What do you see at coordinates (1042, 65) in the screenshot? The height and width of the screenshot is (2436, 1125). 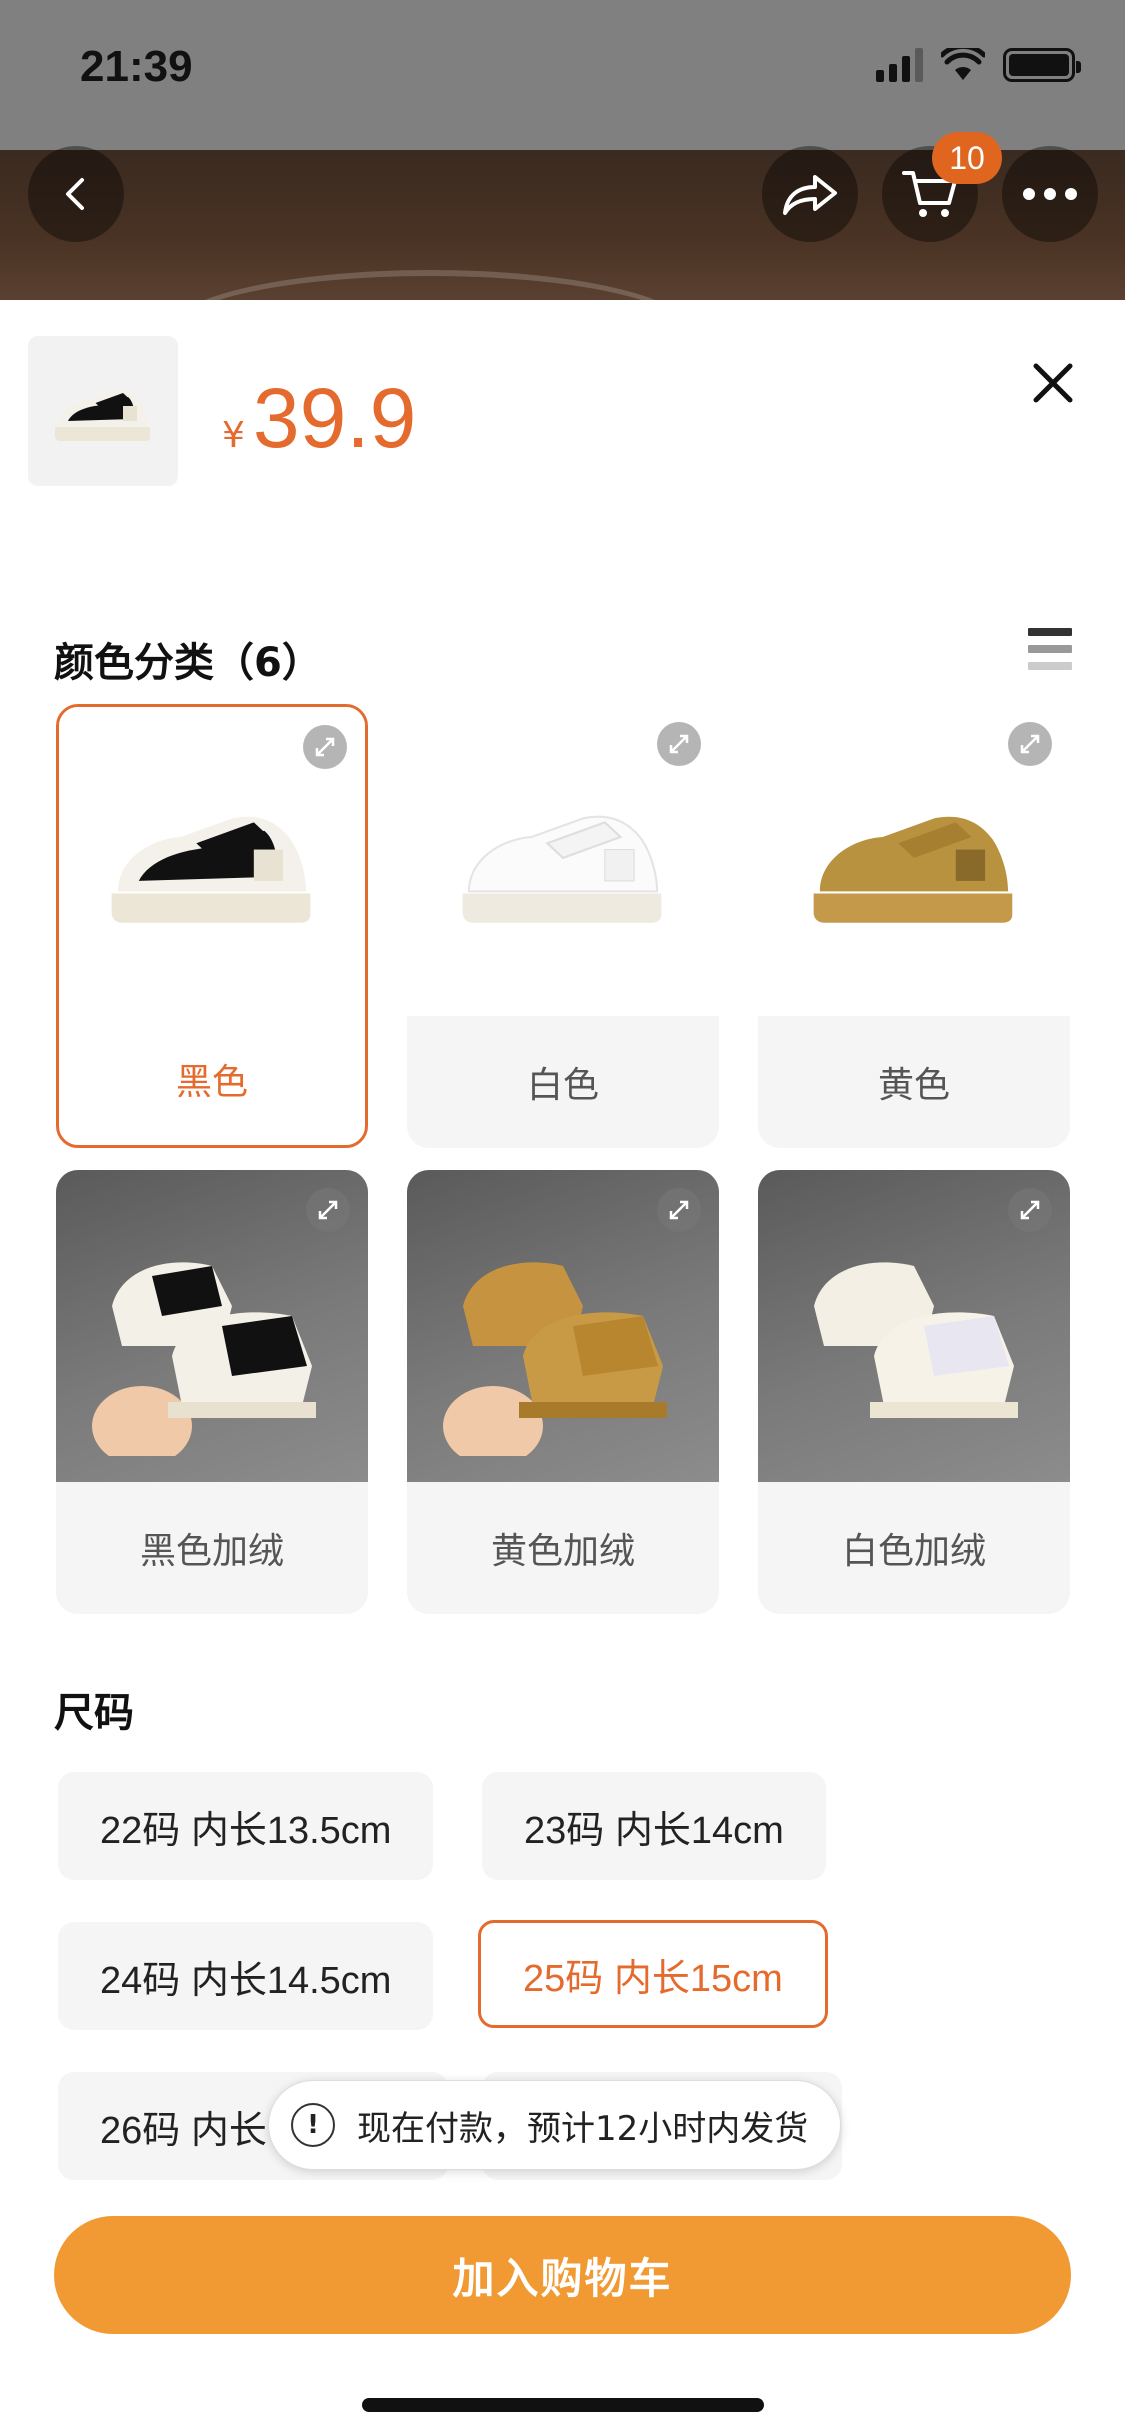 I see `battery-icon` at bounding box center [1042, 65].